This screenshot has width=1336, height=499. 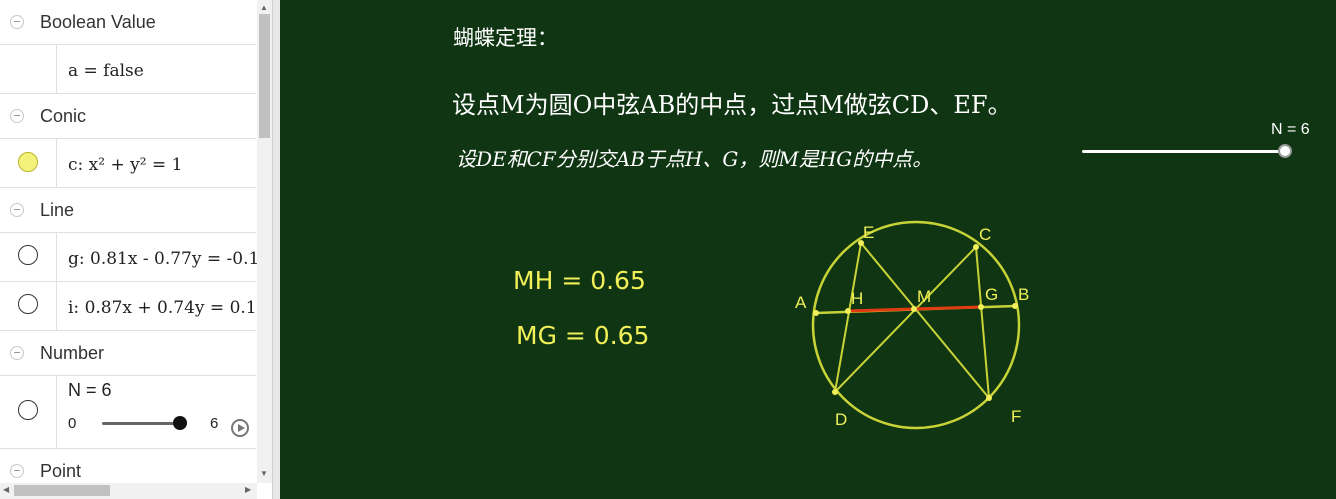 What do you see at coordinates (6, 489) in the screenshot?
I see `scroll-left-icon: ◀` at bounding box center [6, 489].